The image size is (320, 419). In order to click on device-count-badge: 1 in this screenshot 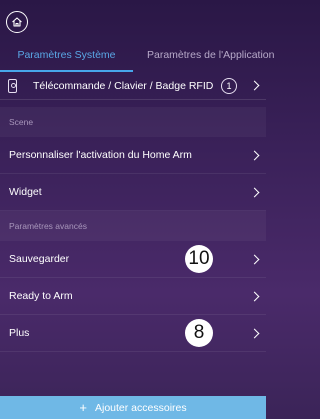, I will do `click(229, 86)`.